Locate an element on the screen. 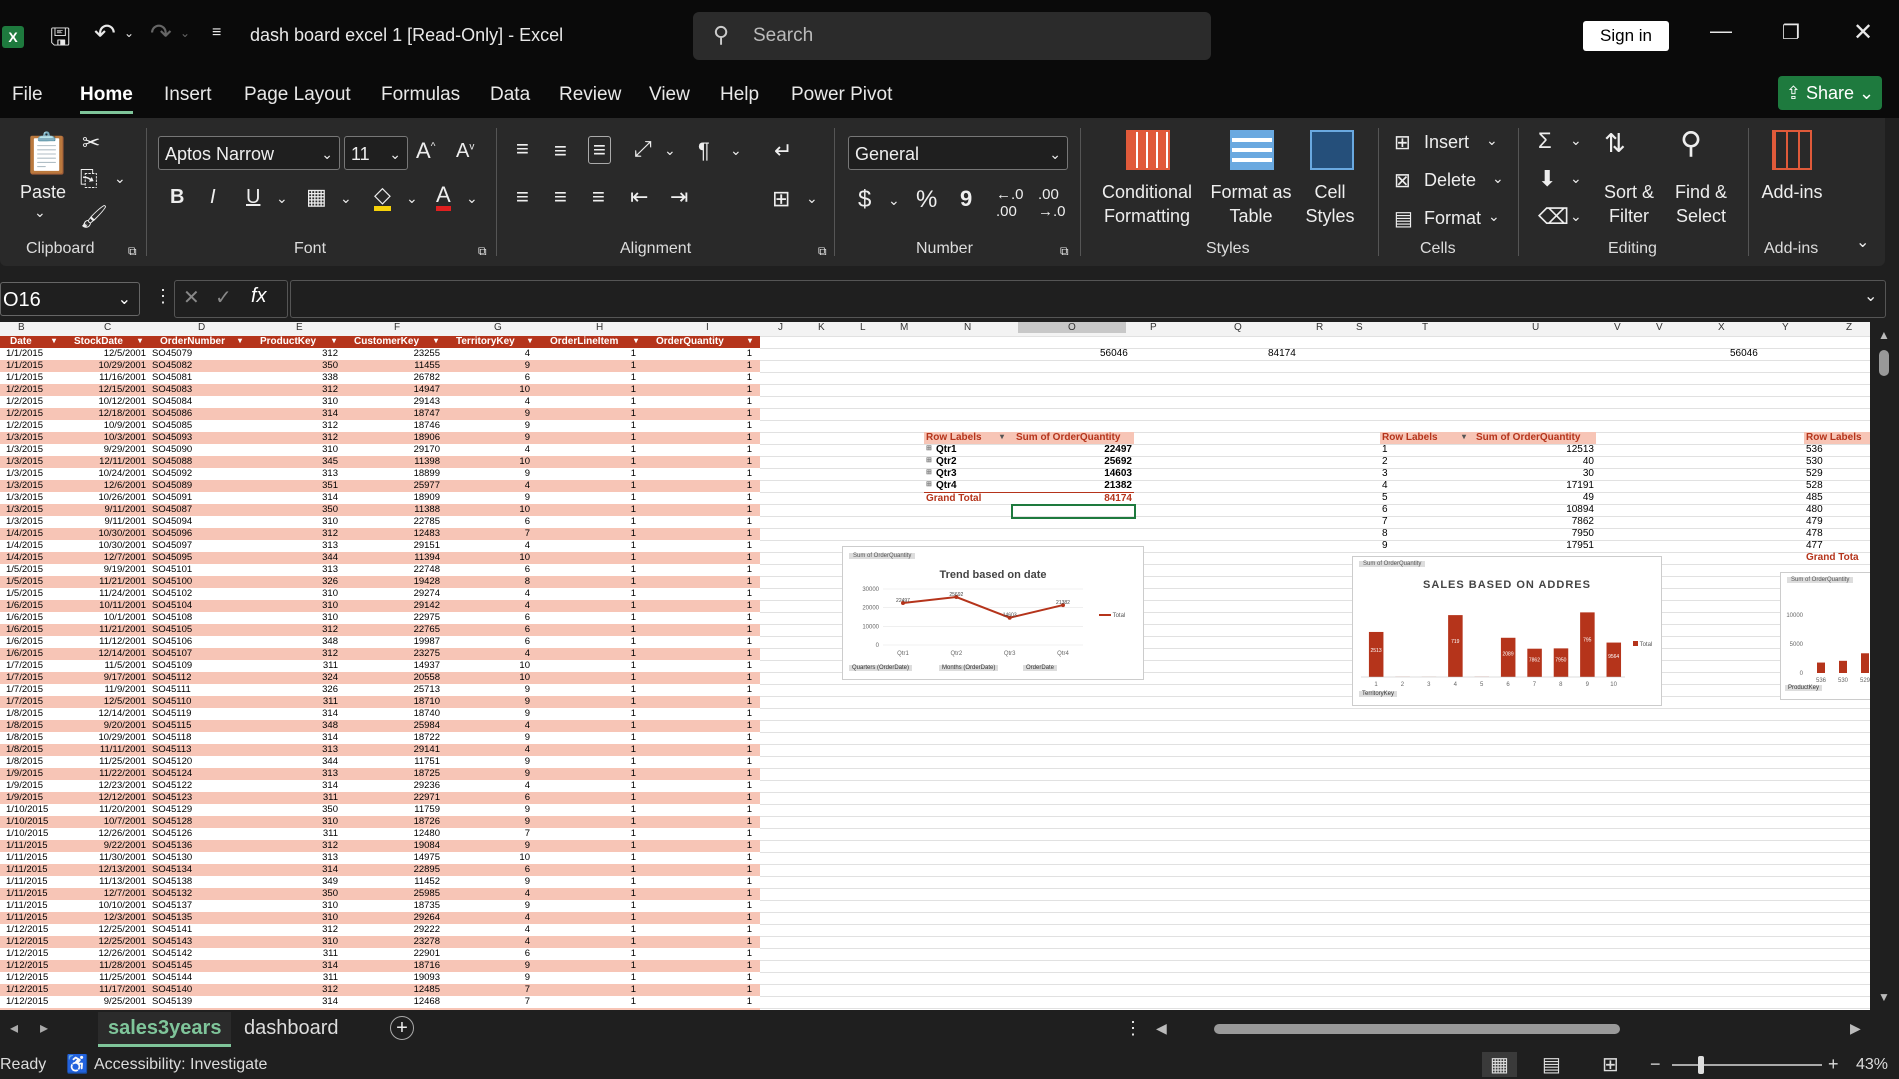  table-cell: 11398 is located at coordinates (410, 461).